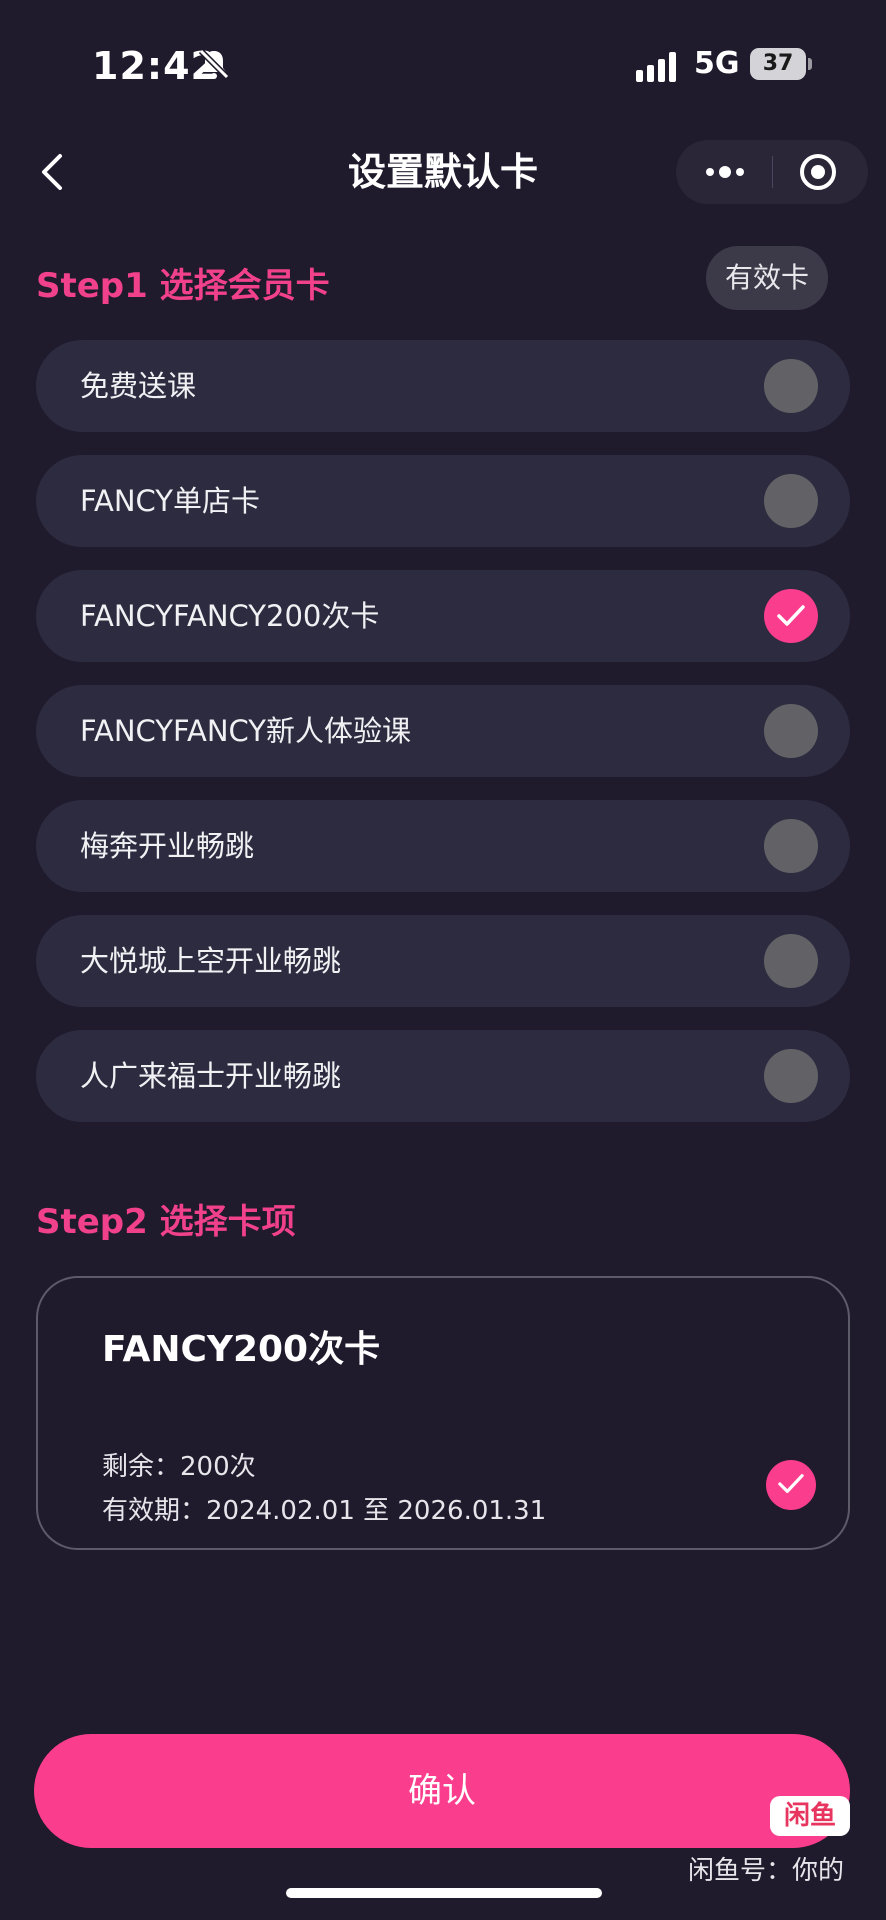 Image resolution: width=886 pixels, height=1920 pixels. Describe the element at coordinates (656, 67) in the screenshot. I see `signal-icon` at that location.